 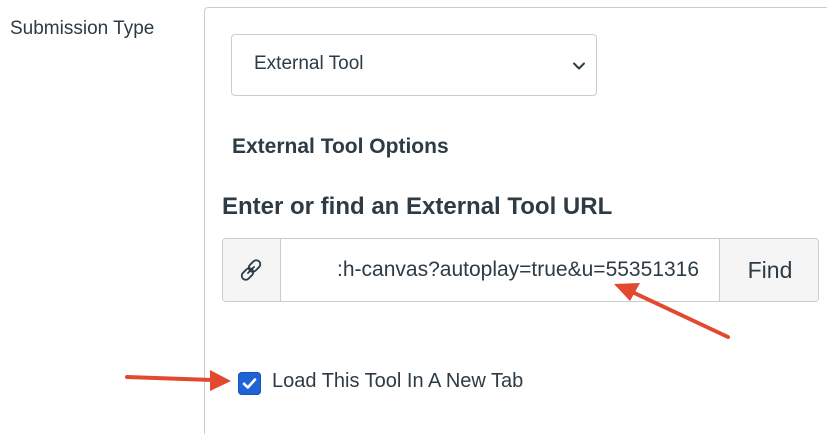 I want to click on external-tool-url-group: Find, so click(x=520, y=270).